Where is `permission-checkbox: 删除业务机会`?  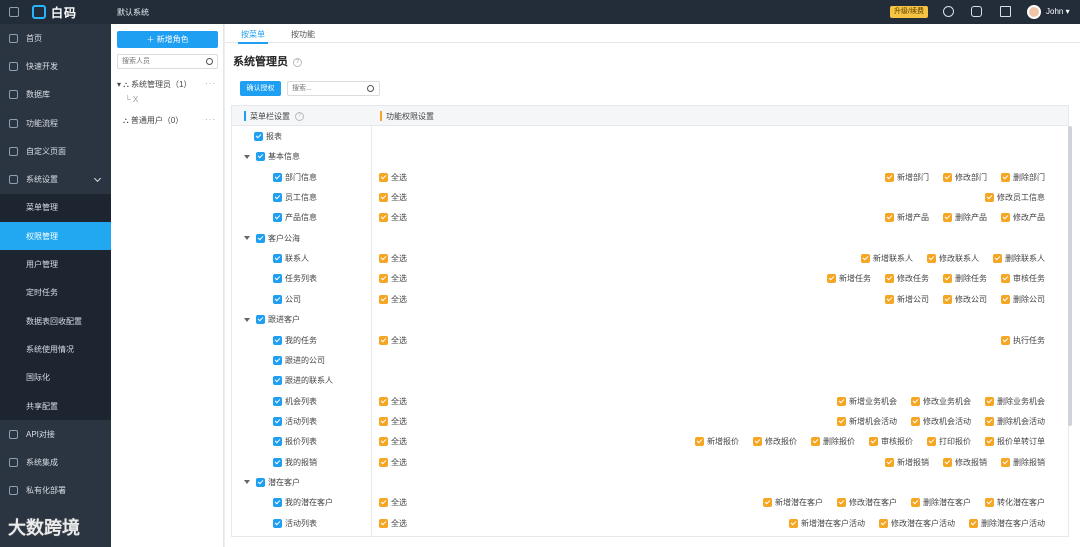
permission-checkbox: 删除业务机会 is located at coordinates (1015, 401).